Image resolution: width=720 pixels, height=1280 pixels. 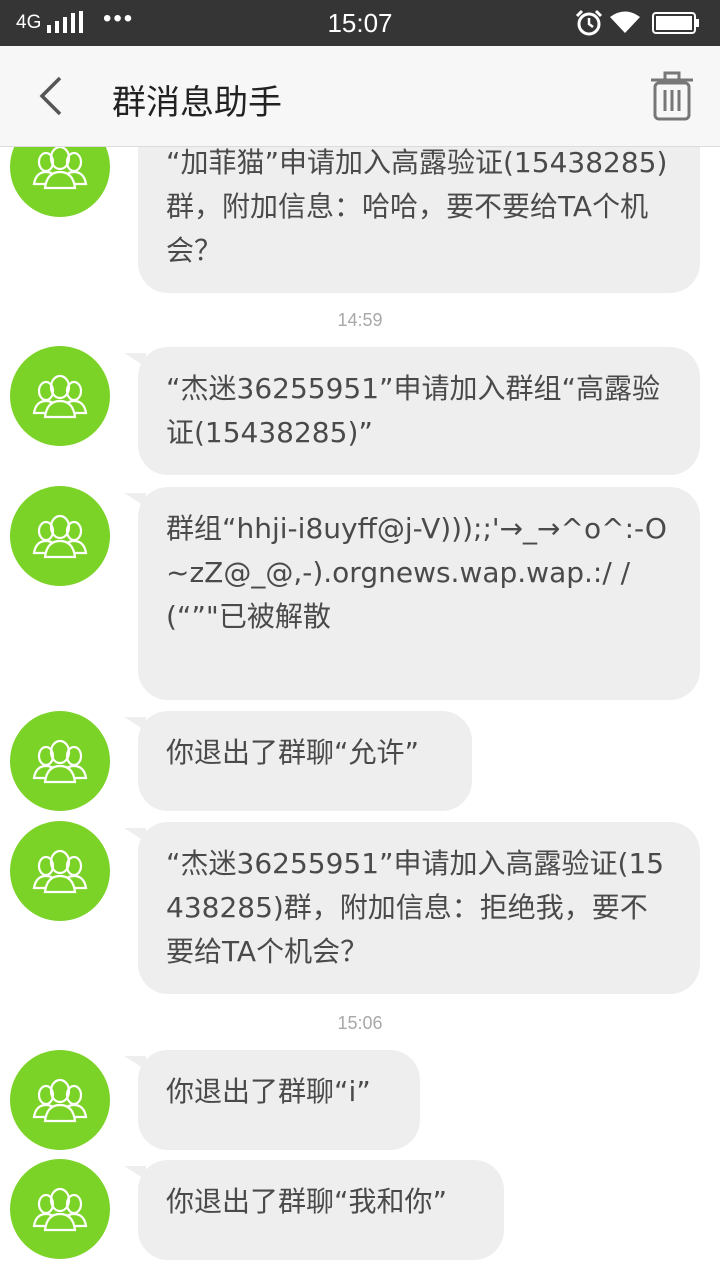 I want to click on message-bubble: 你退出了群聊“允许”, so click(x=298, y=761).